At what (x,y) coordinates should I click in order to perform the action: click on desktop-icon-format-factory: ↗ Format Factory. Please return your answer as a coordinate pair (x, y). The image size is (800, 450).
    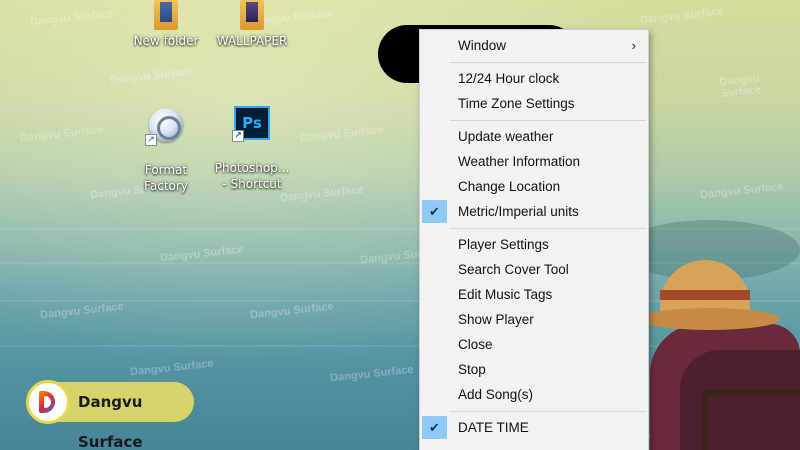
    Looking at the image, I should click on (166, 151).